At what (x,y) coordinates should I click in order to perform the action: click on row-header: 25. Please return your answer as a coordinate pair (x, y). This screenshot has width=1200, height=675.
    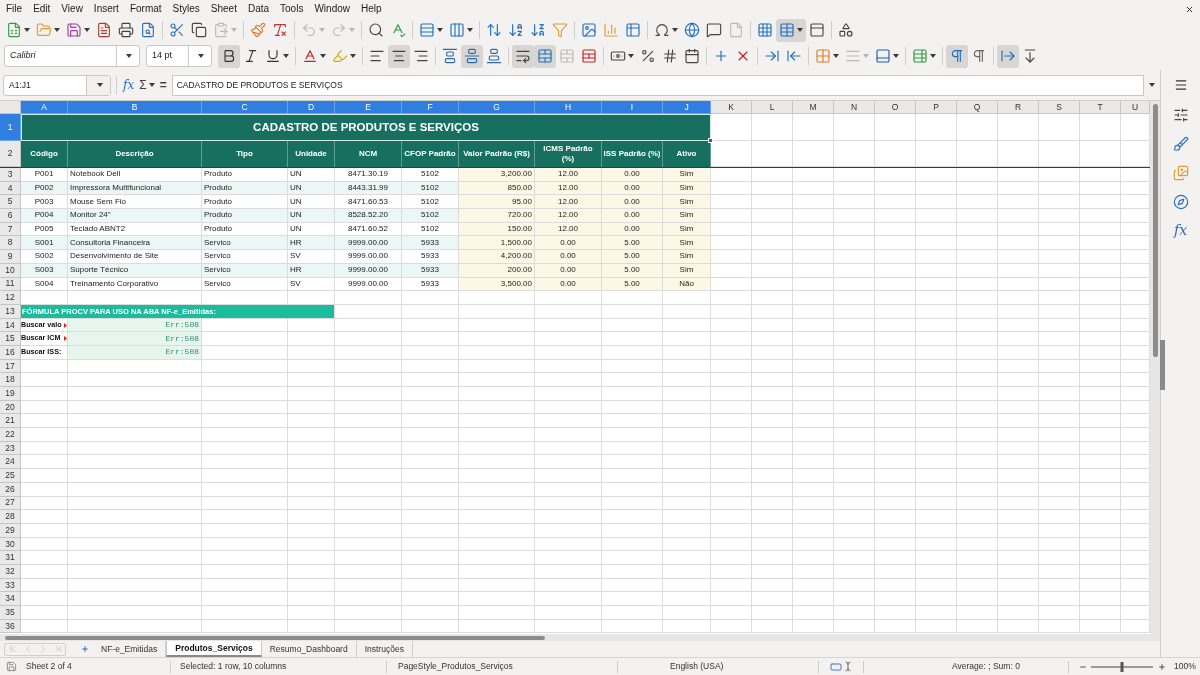
    Looking at the image, I should click on (10, 476).